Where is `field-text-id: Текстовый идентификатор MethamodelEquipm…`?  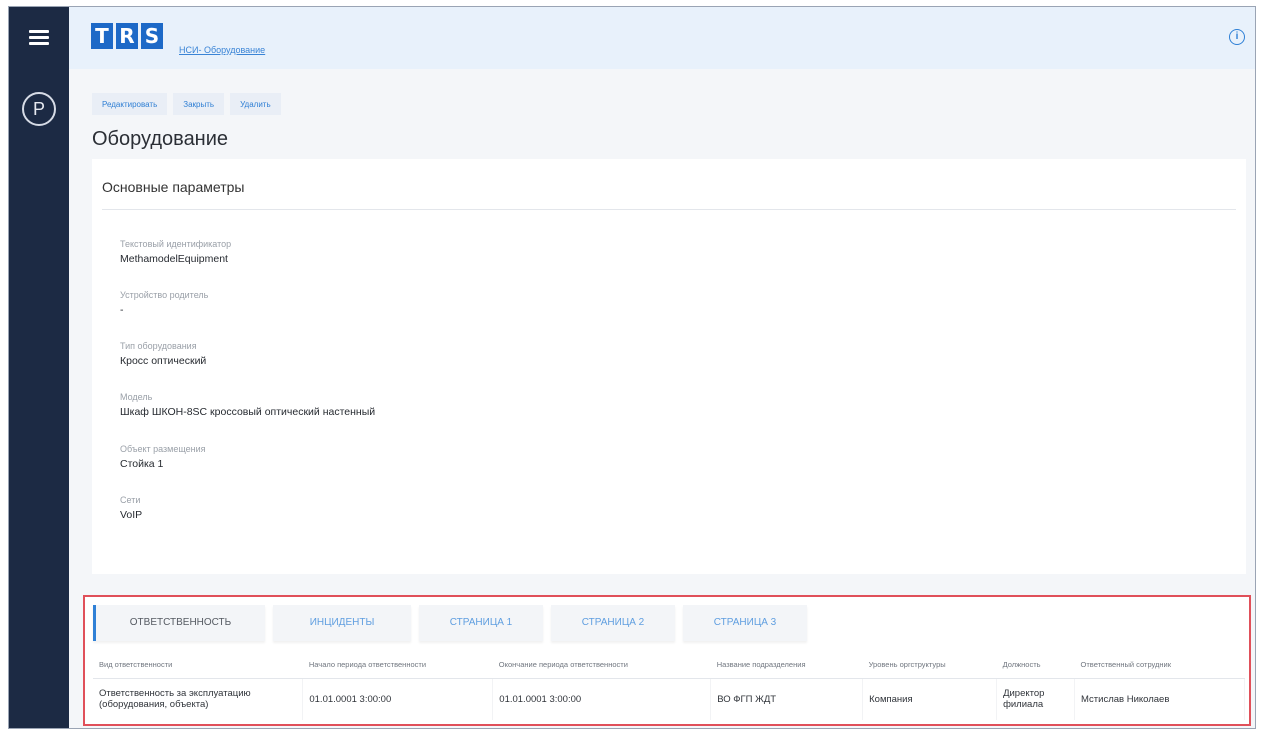 field-text-id: Текстовый идентификатор MethamodelEquipm… is located at coordinates (175, 252).